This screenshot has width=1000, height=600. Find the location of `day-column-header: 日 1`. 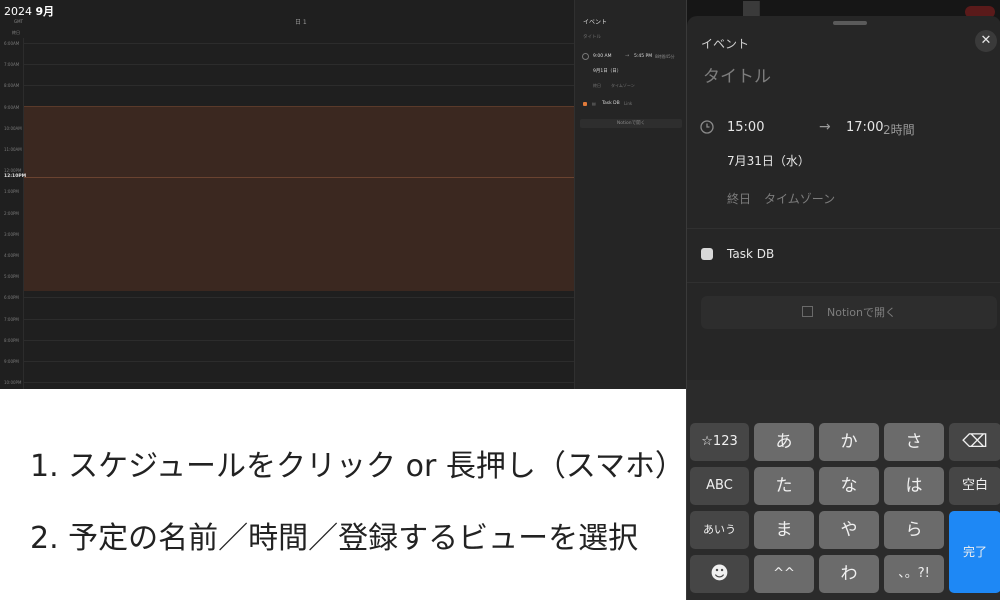

day-column-header: 日 1 is located at coordinates (301, 22).